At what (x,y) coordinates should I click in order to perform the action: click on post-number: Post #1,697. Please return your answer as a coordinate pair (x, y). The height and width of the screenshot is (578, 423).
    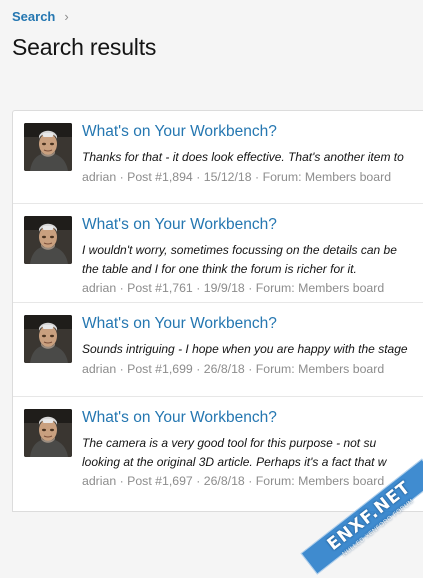
    Looking at the image, I should click on (160, 481).